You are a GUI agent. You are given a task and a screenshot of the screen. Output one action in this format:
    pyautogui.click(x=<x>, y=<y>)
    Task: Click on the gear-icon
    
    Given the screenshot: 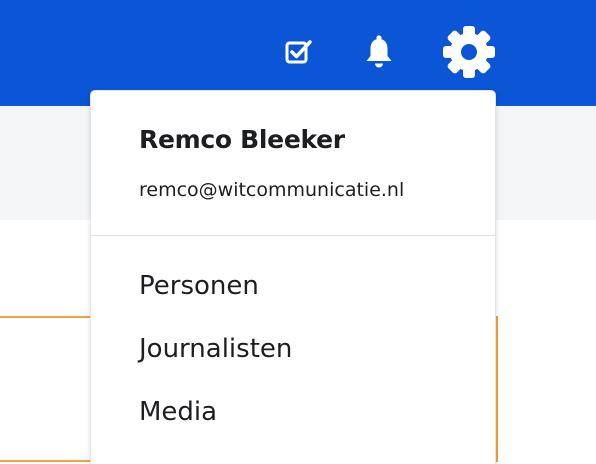 What is the action you would take?
    pyautogui.click(x=469, y=52)
    